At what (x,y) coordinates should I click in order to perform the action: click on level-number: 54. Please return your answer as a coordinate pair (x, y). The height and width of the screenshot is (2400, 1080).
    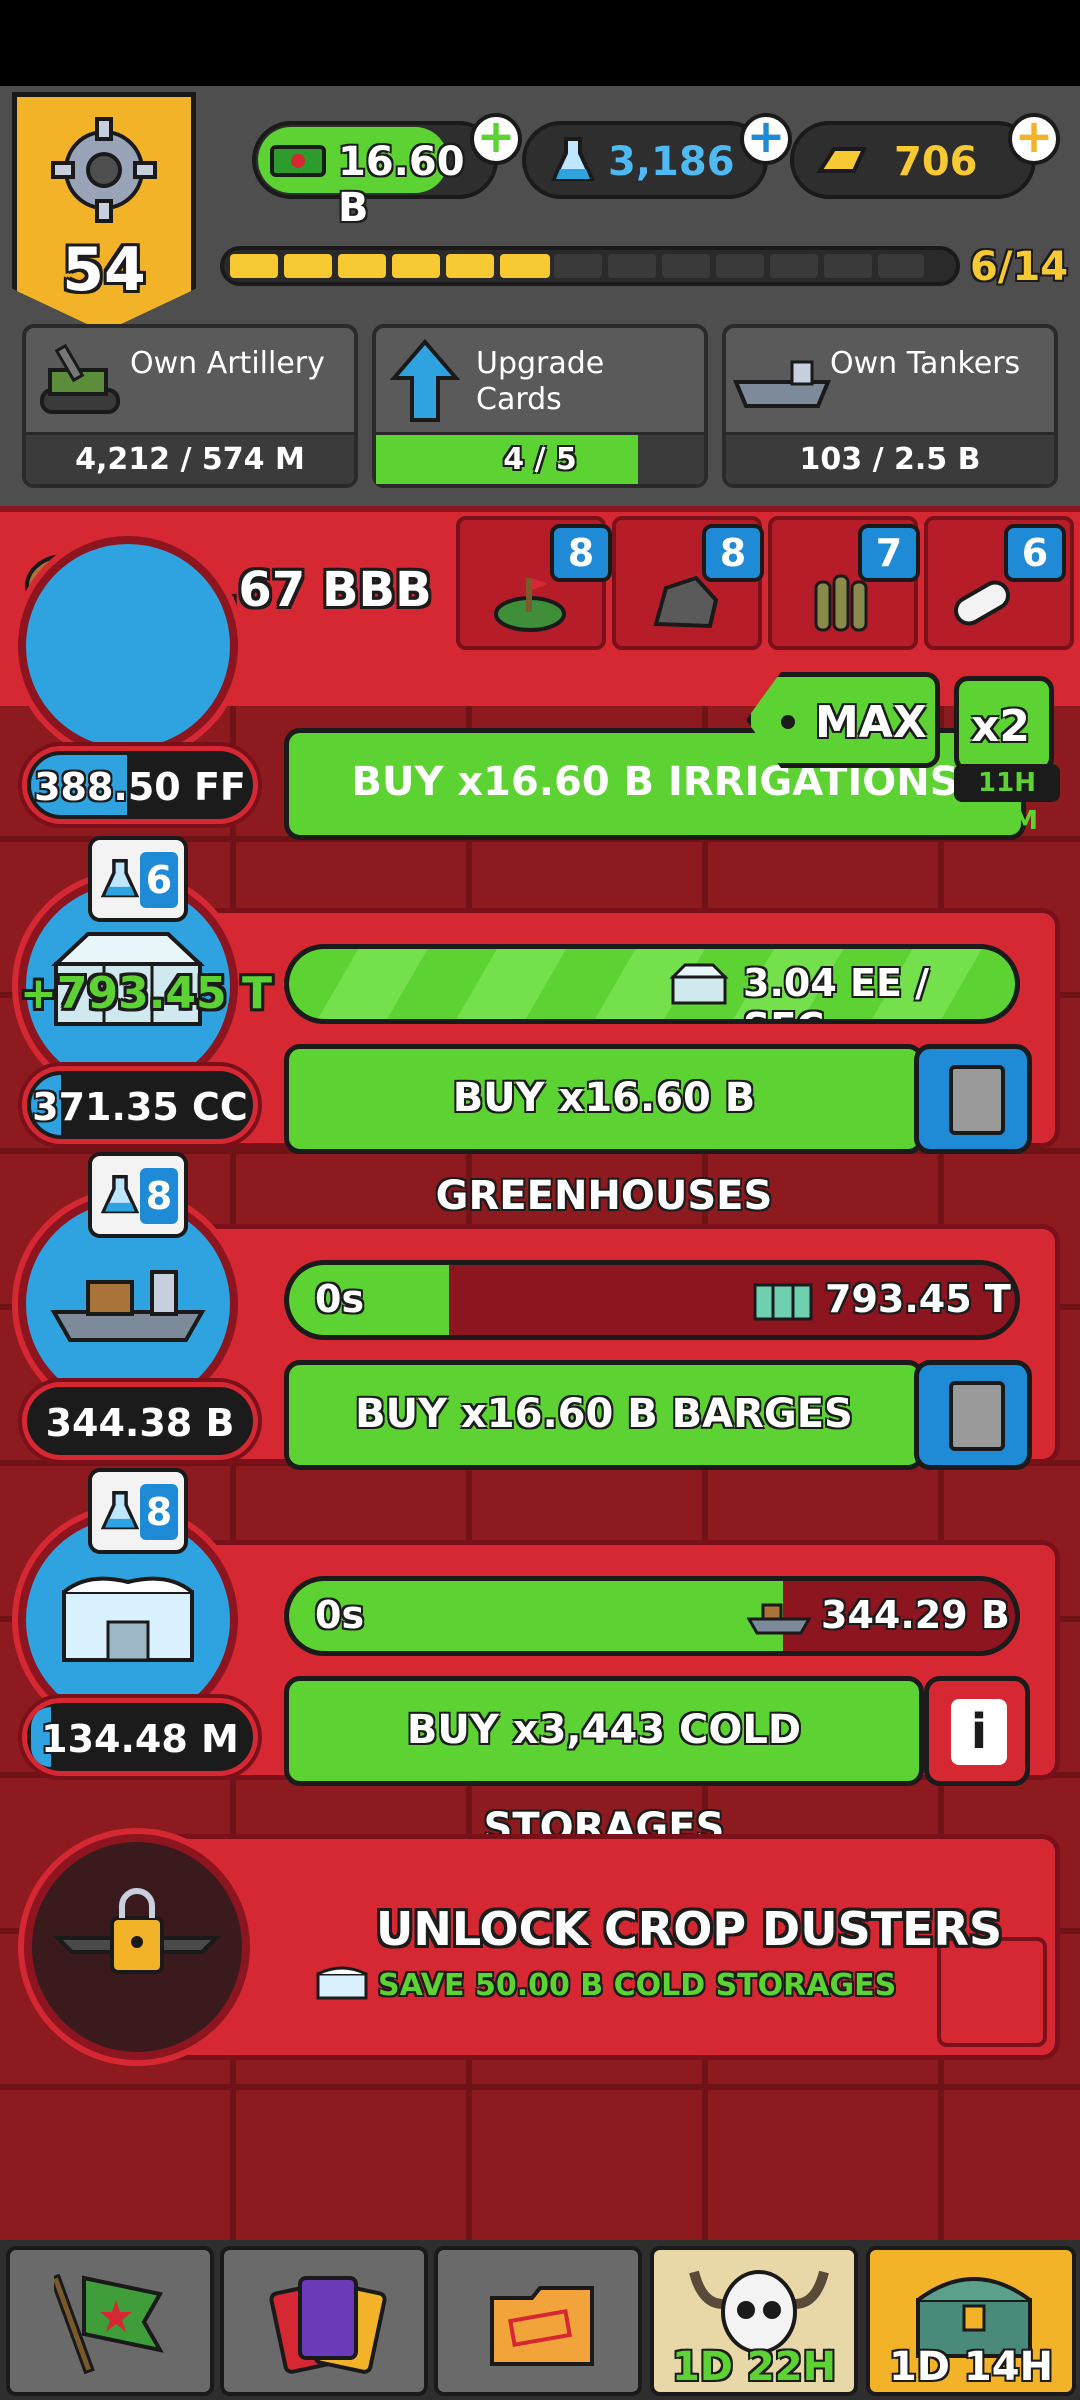
    Looking at the image, I should click on (104, 270).